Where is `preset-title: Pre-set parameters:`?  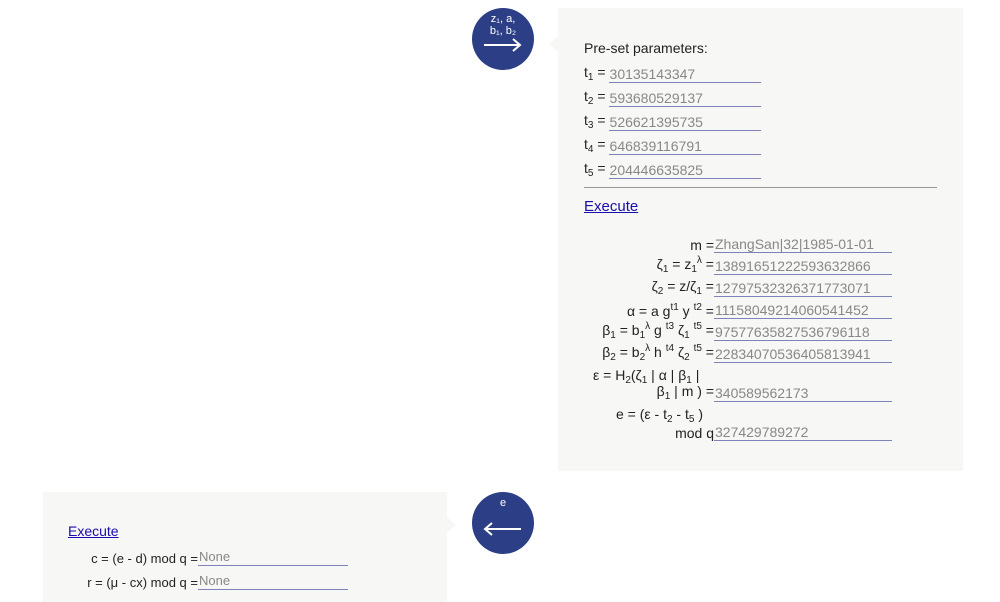 preset-title: Pre-set parameters: is located at coordinates (646, 48).